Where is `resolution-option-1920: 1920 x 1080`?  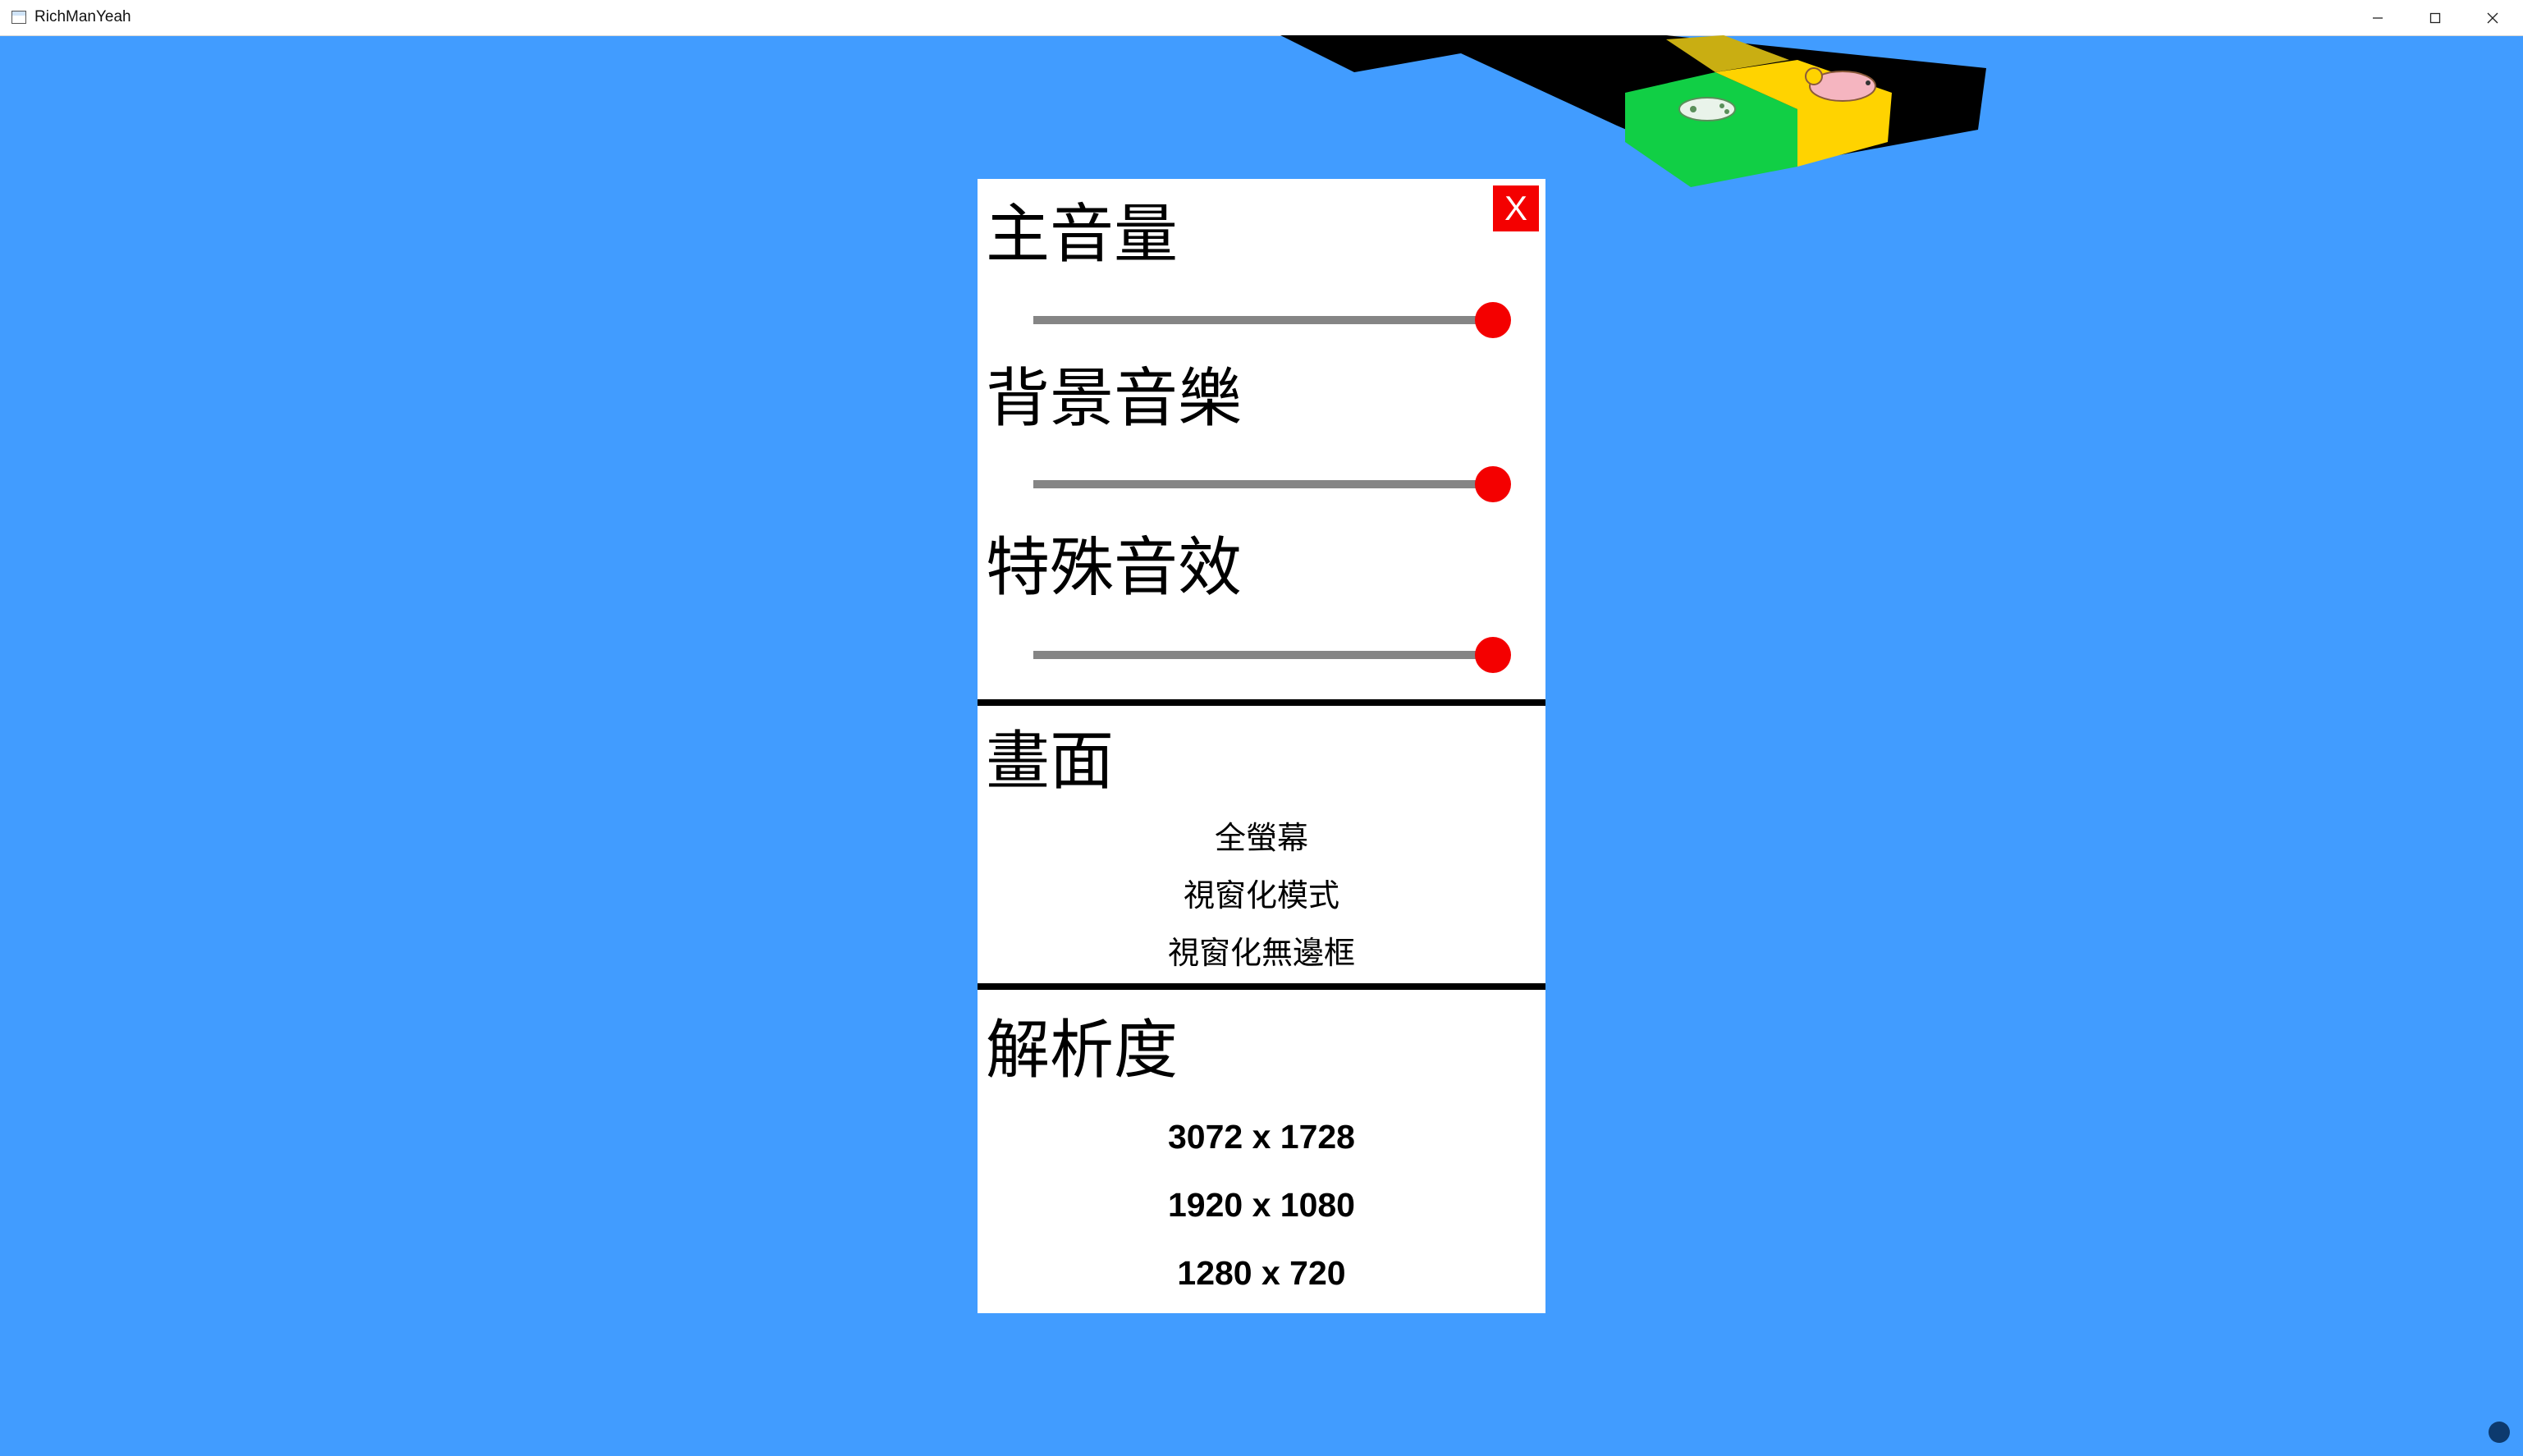 resolution-option-1920: 1920 x 1080 is located at coordinates (1261, 1204).